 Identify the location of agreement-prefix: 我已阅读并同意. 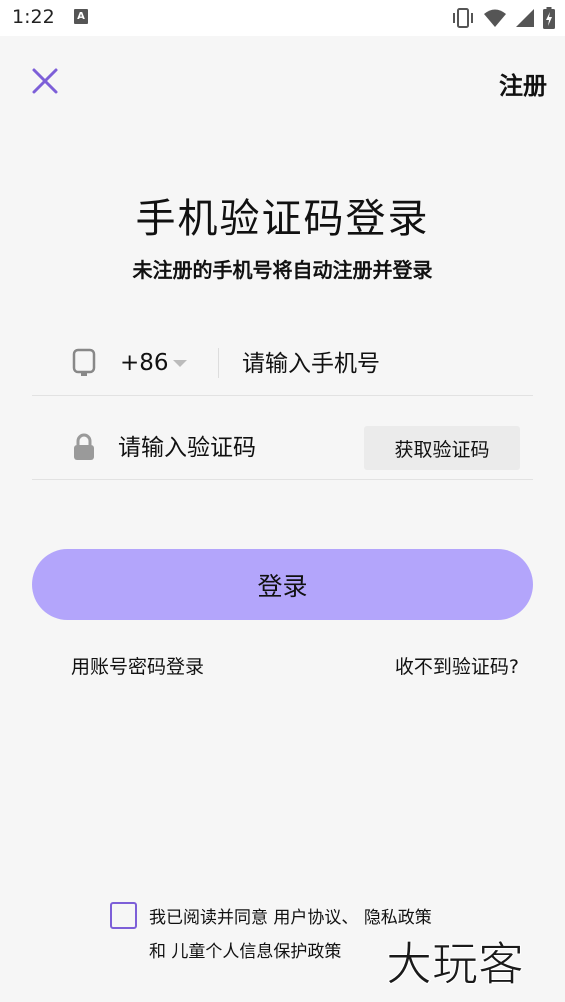
(208, 918).